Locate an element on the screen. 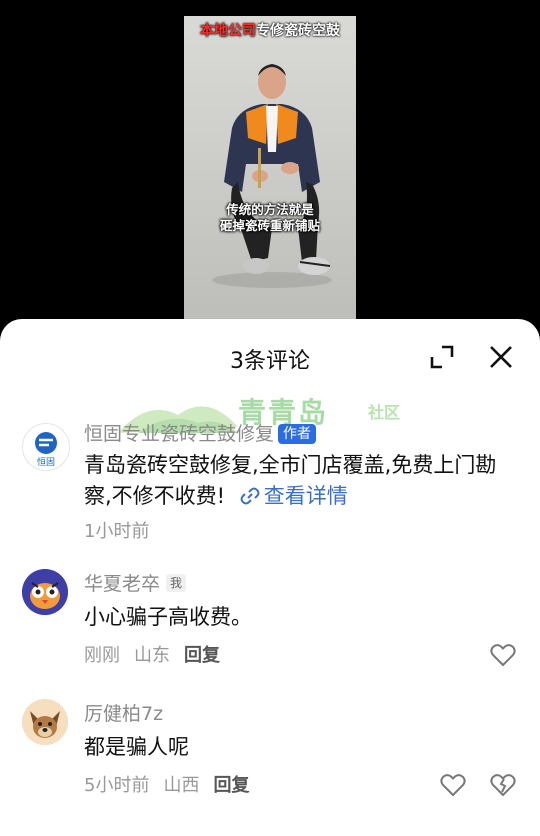 The width and height of the screenshot is (540, 836). company-logo-icon: 恒固 is located at coordinates (46, 450).